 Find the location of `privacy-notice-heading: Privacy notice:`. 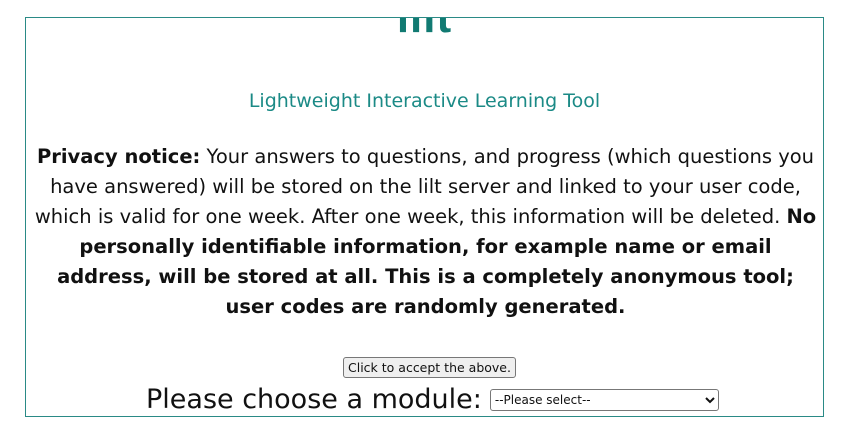

privacy-notice-heading: Privacy notice: is located at coordinates (118, 156).